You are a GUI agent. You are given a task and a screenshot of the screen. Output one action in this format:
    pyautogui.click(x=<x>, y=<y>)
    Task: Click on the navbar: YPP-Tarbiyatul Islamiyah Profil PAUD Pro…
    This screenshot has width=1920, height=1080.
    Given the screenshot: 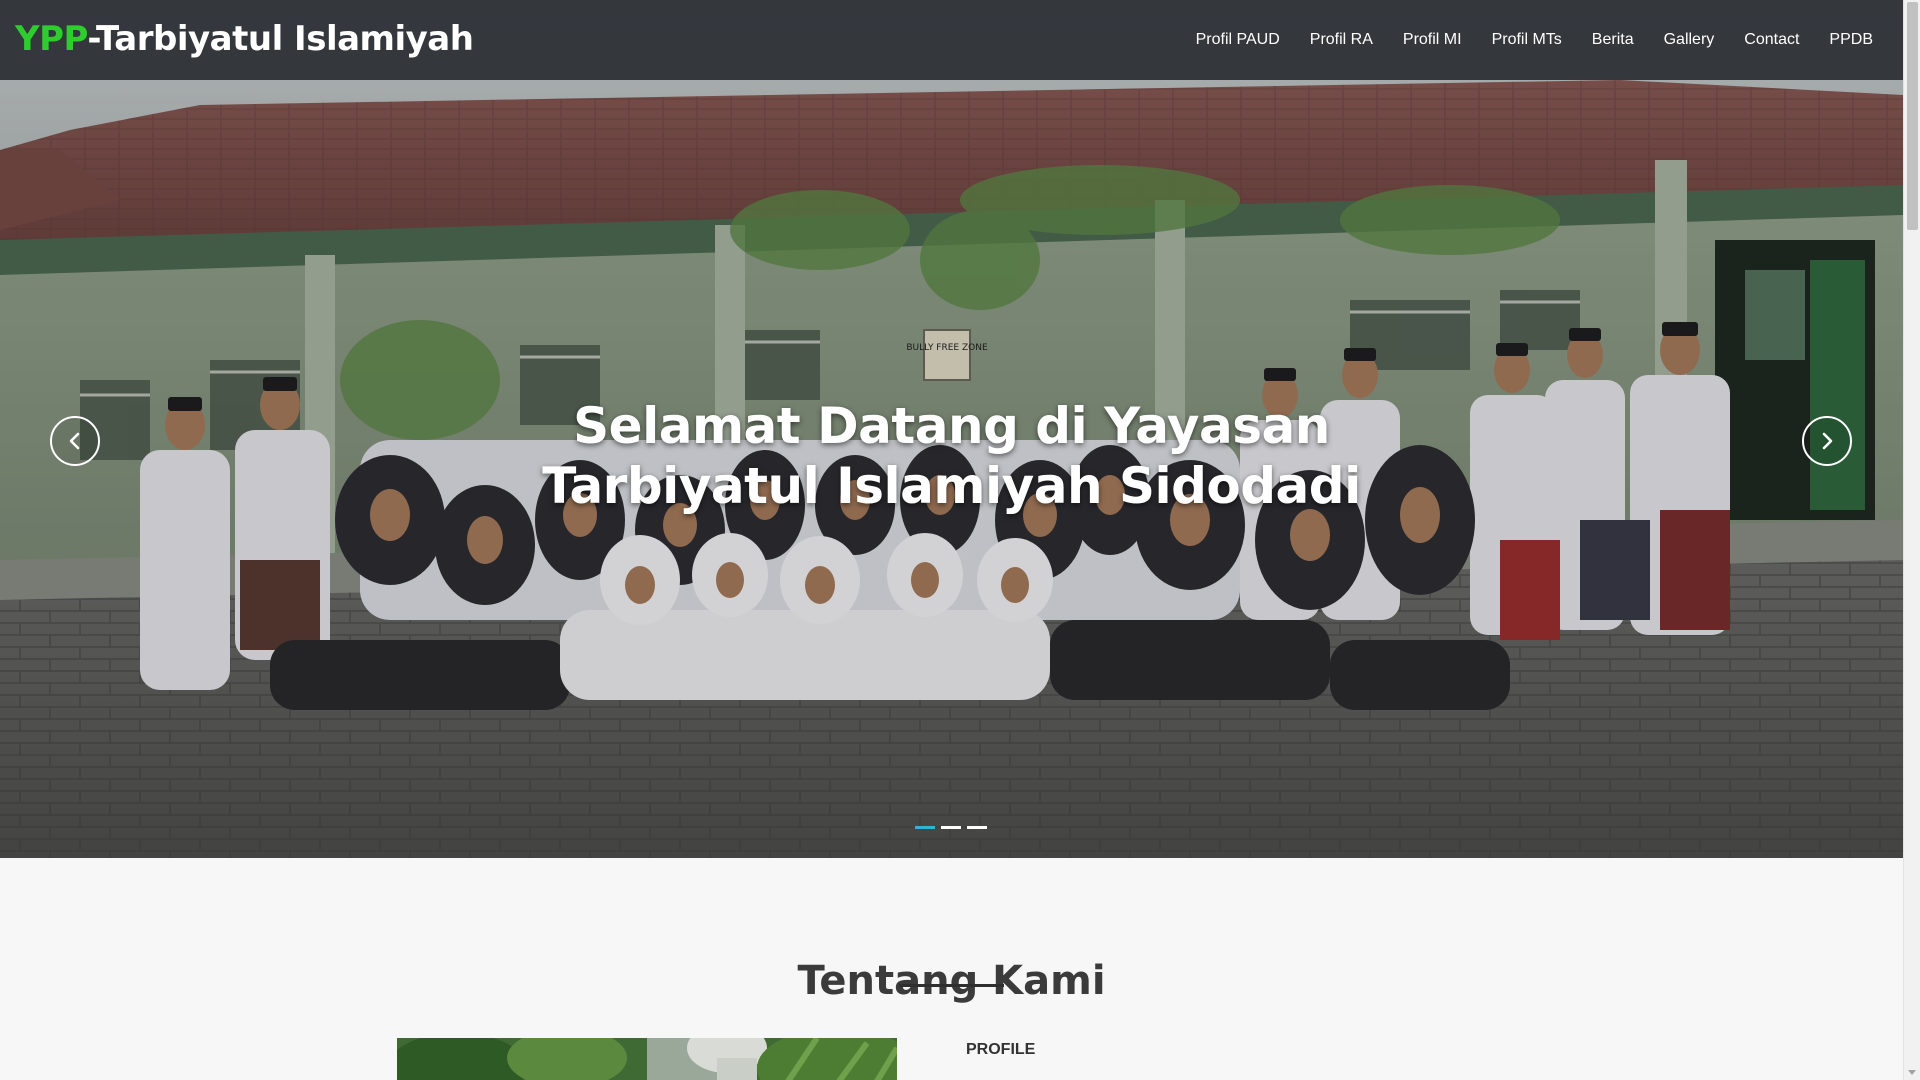 What is the action you would take?
    pyautogui.click(x=951, y=40)
    